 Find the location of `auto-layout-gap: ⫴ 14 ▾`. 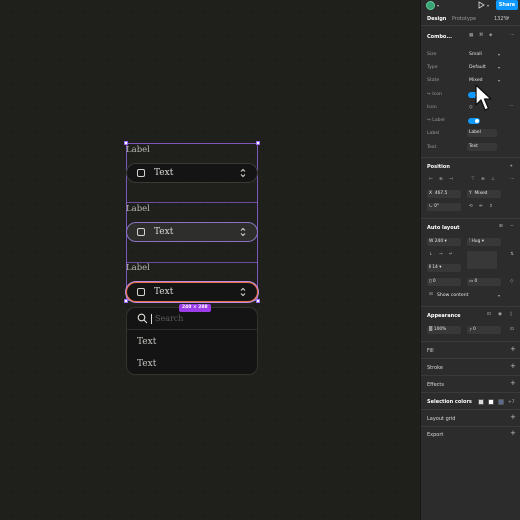

auto-layout-gap: ⫴ 14 ▾ is located at coordinates (470, 269).